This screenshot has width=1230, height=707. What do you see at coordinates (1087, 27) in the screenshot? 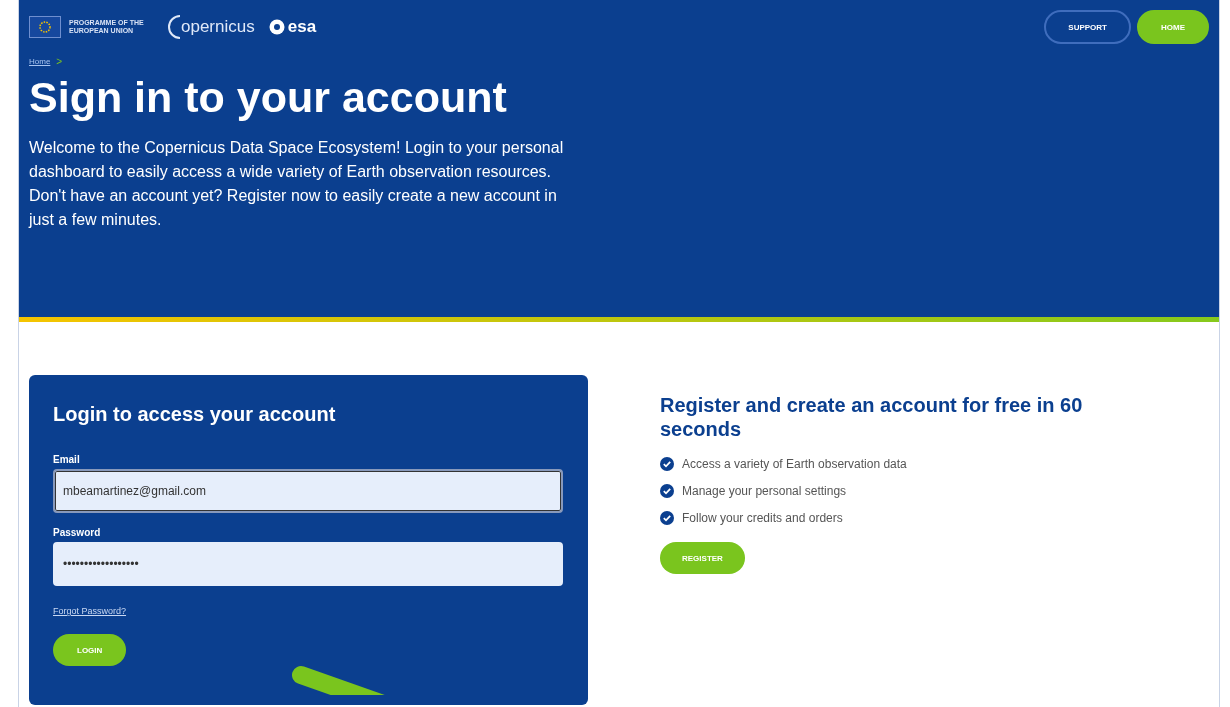
I see `header-button: SUPPORT` at bounding box center [1087, 27].